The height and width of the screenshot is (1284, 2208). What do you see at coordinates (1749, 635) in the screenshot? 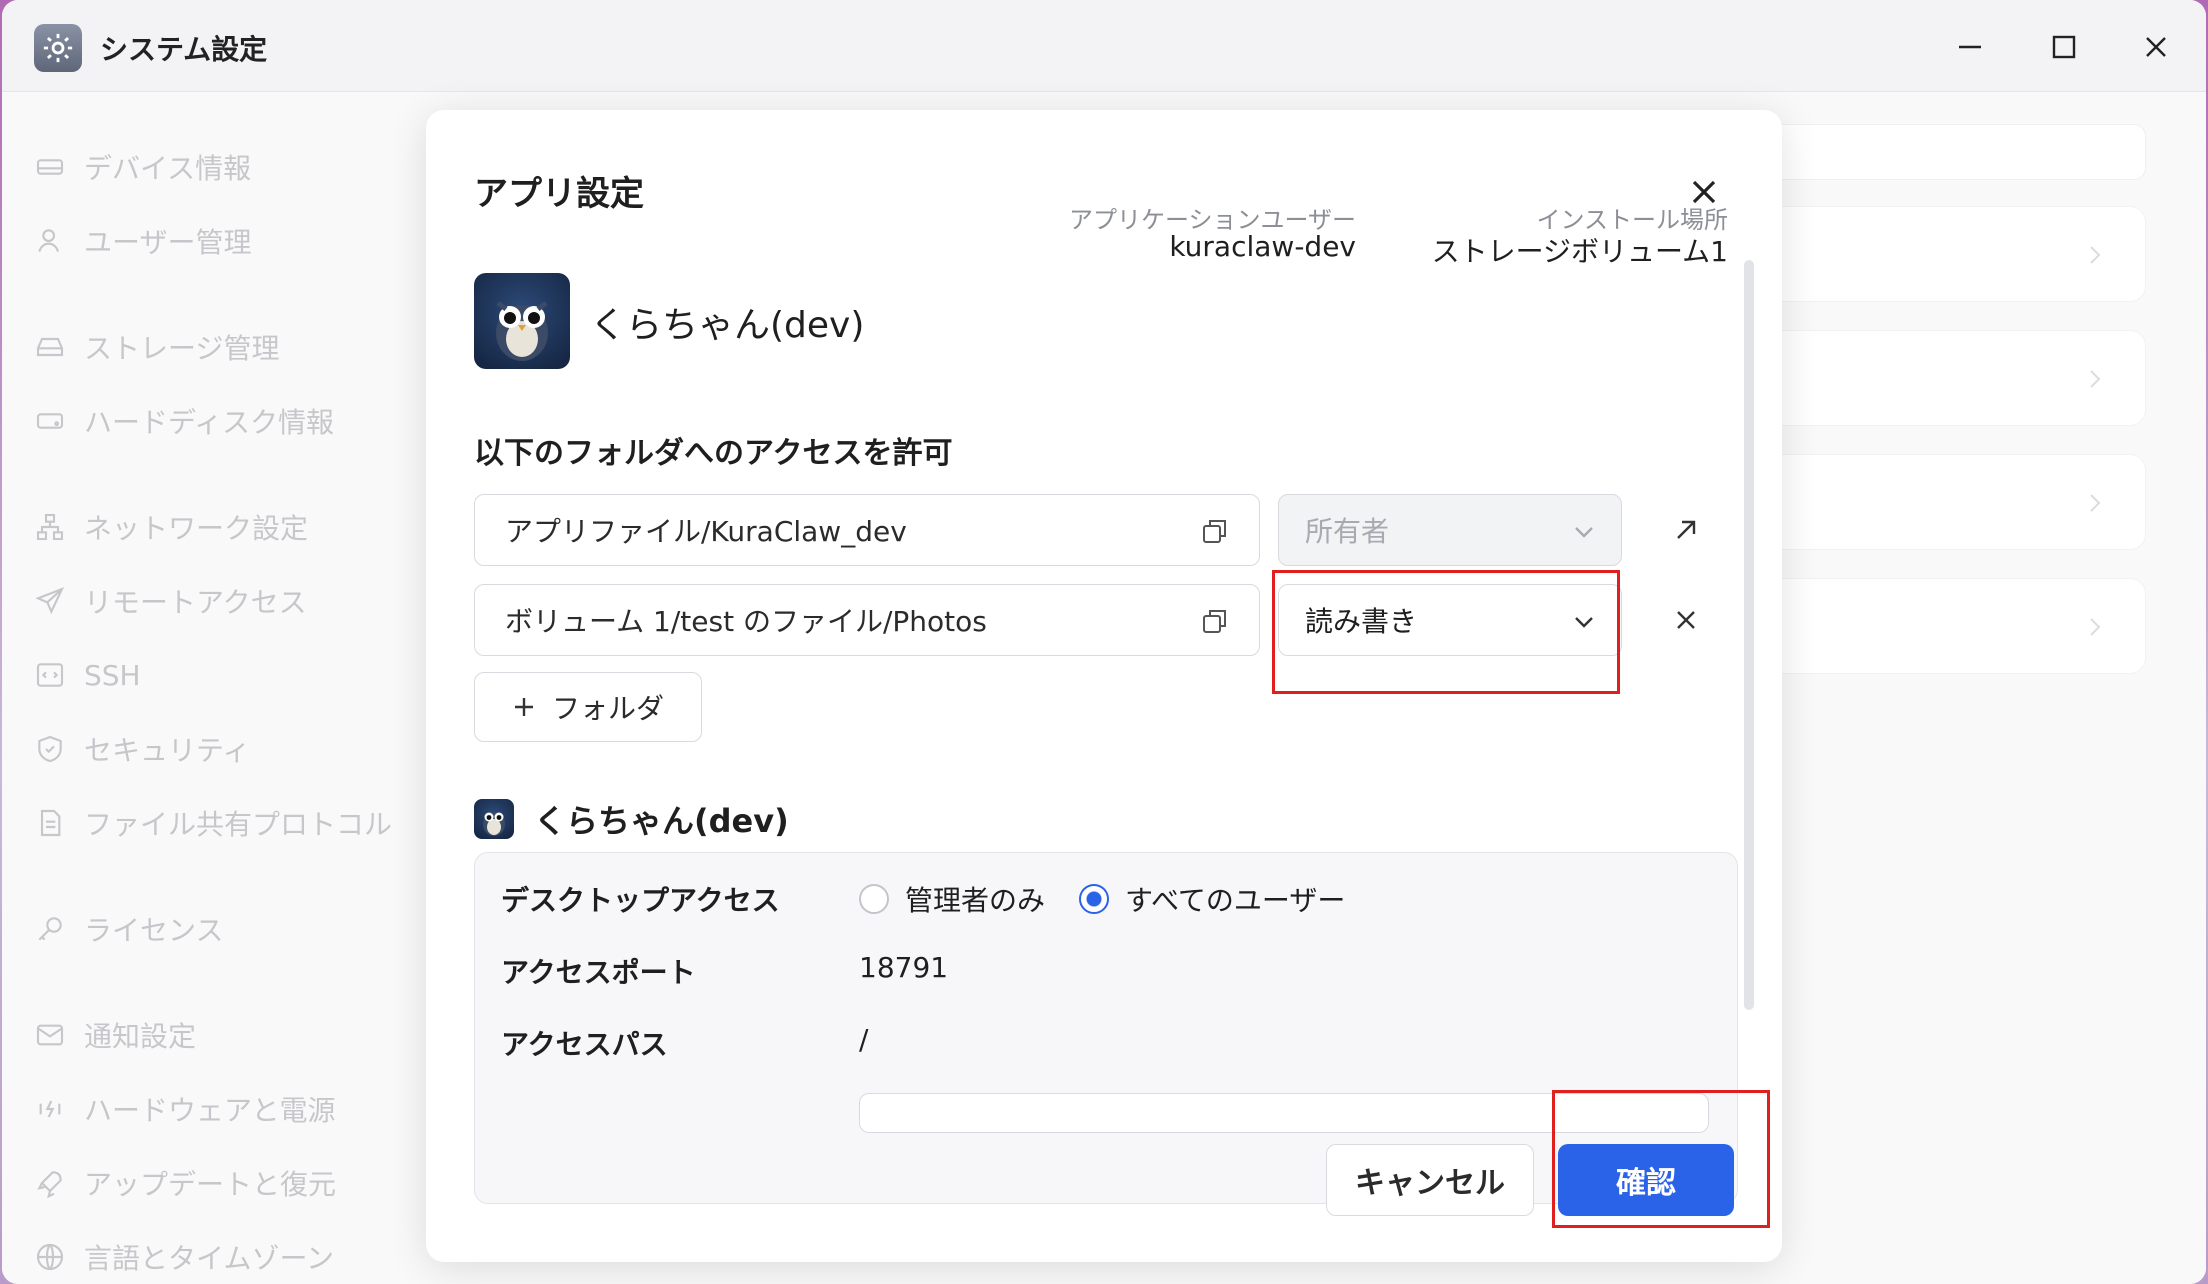
I see `dialog-scrollbar` at bounding box center [1749, 635].